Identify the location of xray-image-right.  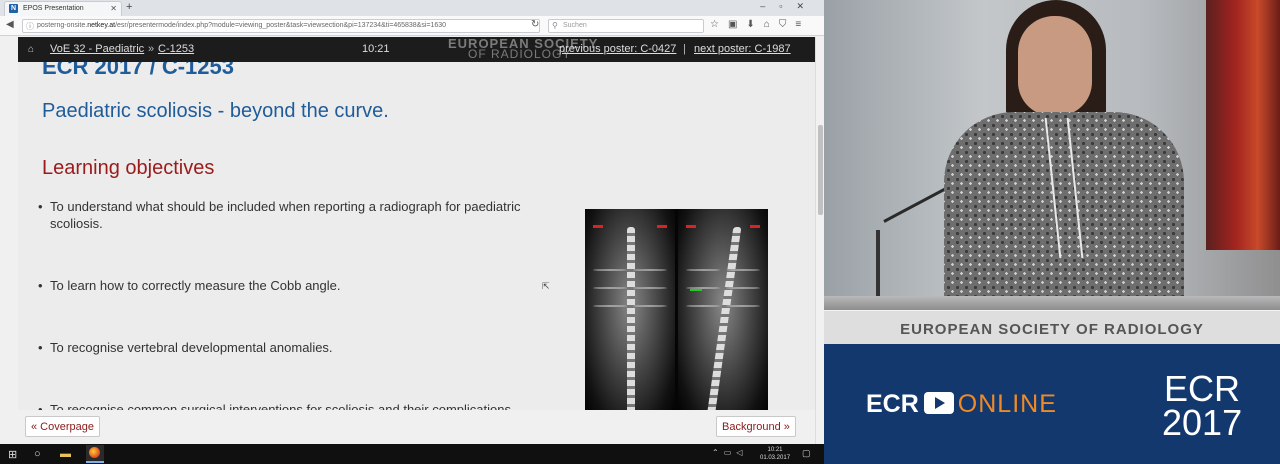
(723, 309).